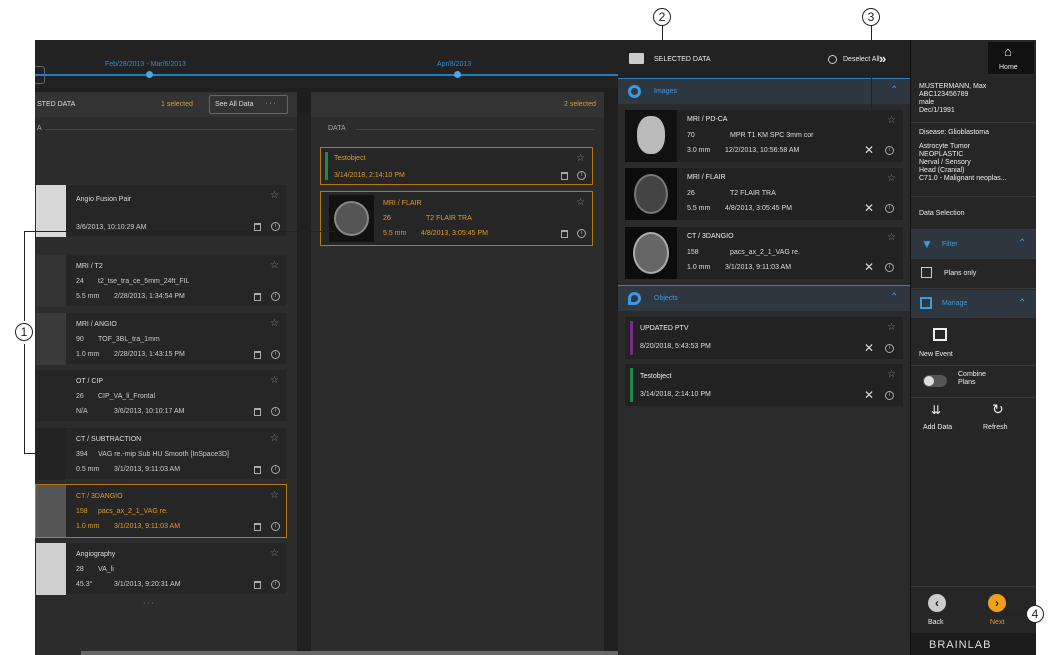  I want to click on refresh-icon: ↻, so click(998, 409).